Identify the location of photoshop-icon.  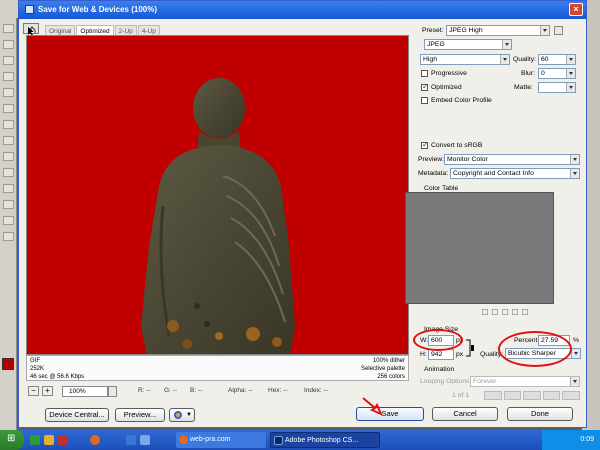
(278, 440).